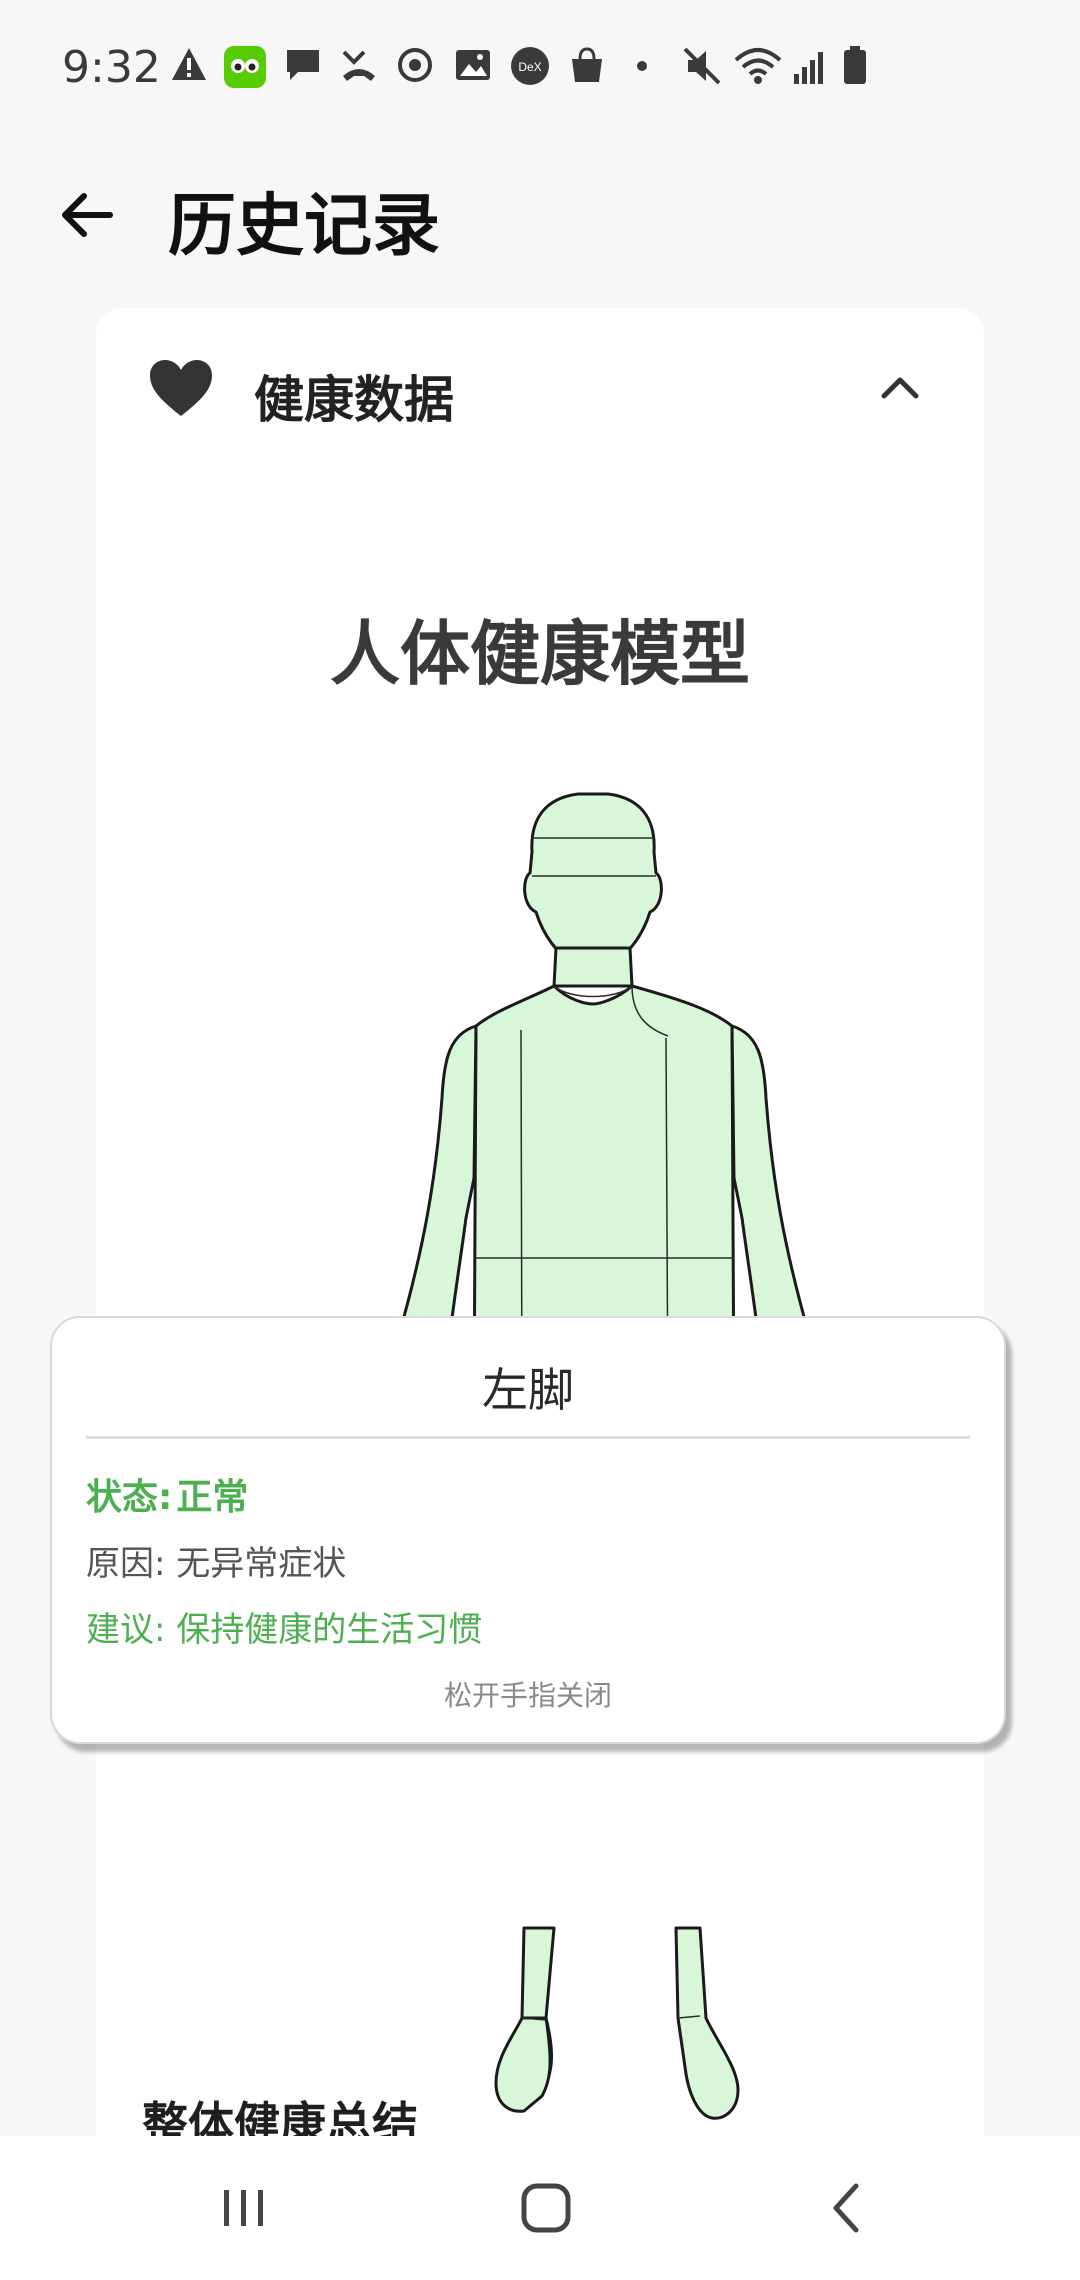  What do you see at coordinates (540, 215) in the screenshot?
I see `app-bar: 历史记录` at bounding box center [540, 215].